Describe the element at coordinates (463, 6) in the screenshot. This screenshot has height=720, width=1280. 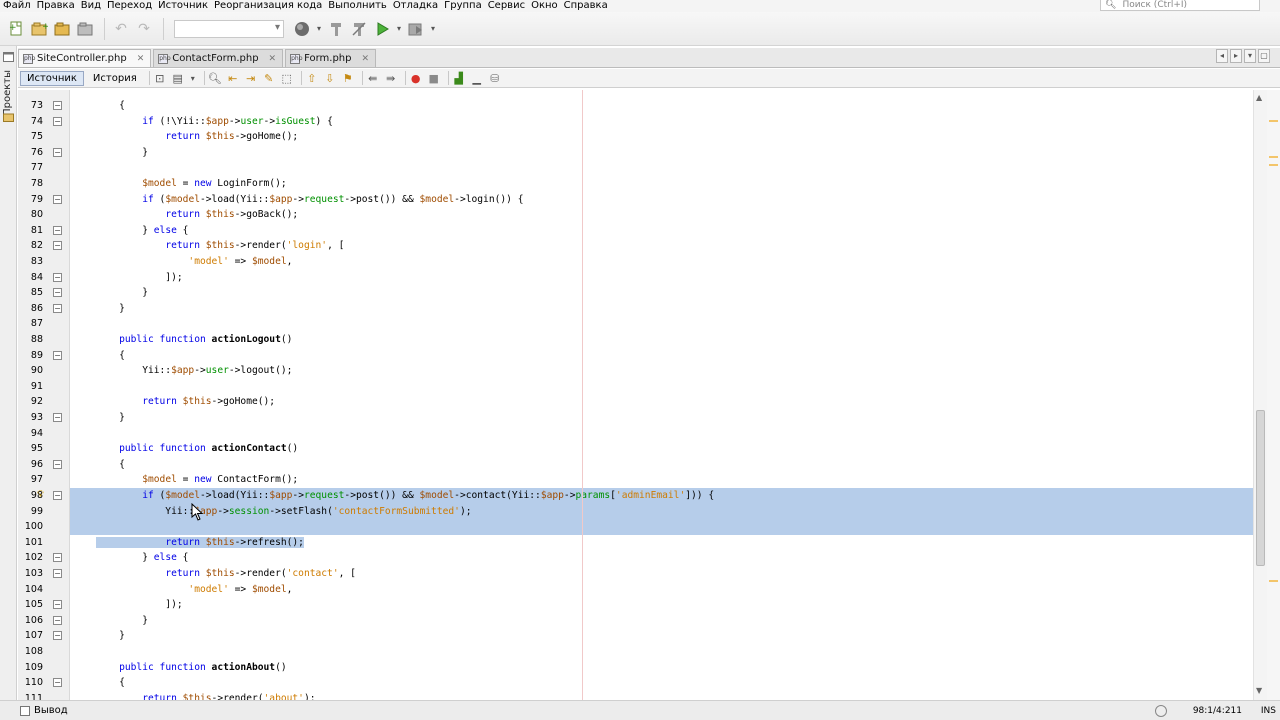
I see `menu-item: Группа` at that location.